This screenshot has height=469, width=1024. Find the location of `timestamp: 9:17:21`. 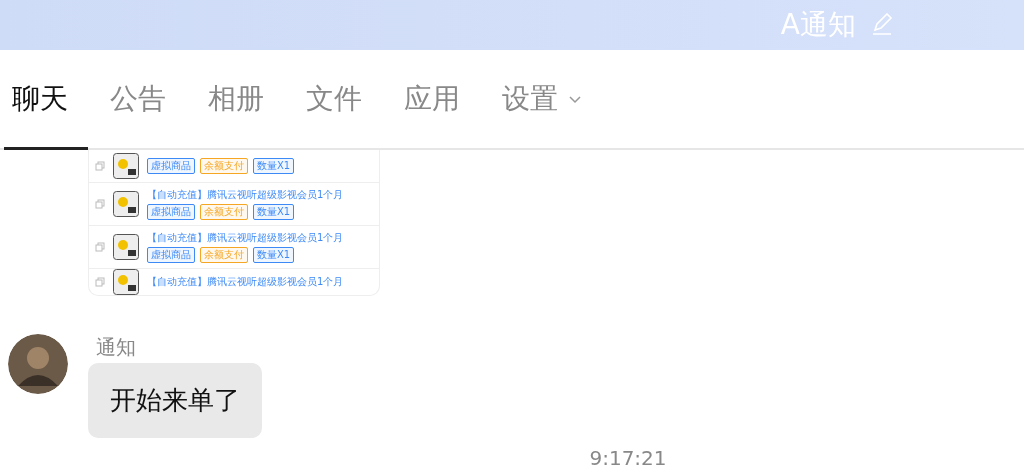

timestamp: 9:17:21 is located at coordinates (628, 457).